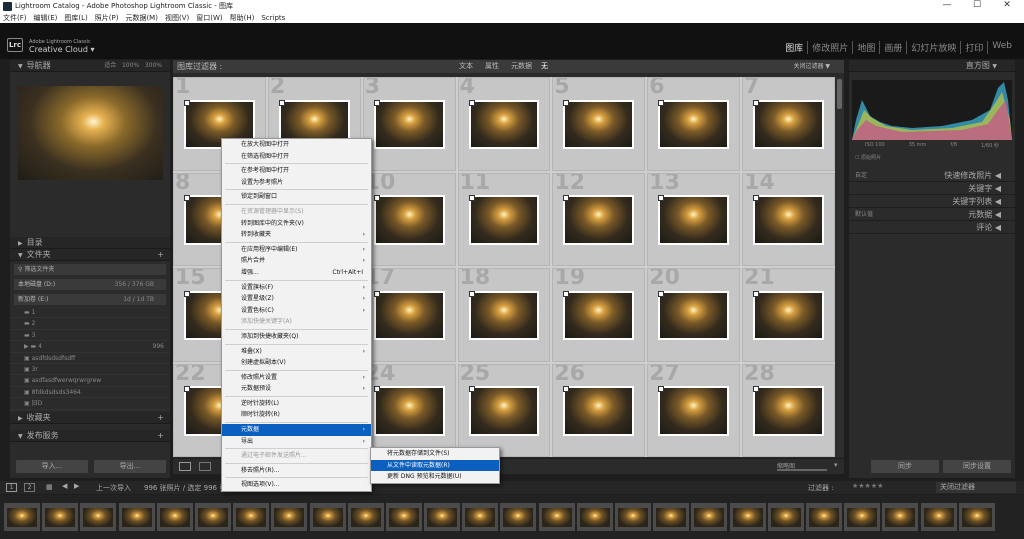 Image resolution: width=1024 pixels, height=539 pixels. Describe the element at coordinates (794, 47) in the screenshot. I see `module-library: 图库` at that location.